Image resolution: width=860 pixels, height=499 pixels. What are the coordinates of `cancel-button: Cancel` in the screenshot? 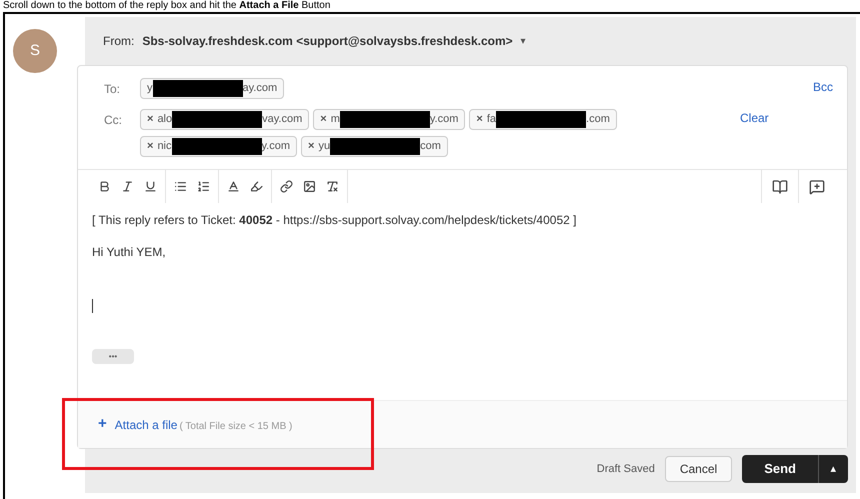 It's located at (698, 469).